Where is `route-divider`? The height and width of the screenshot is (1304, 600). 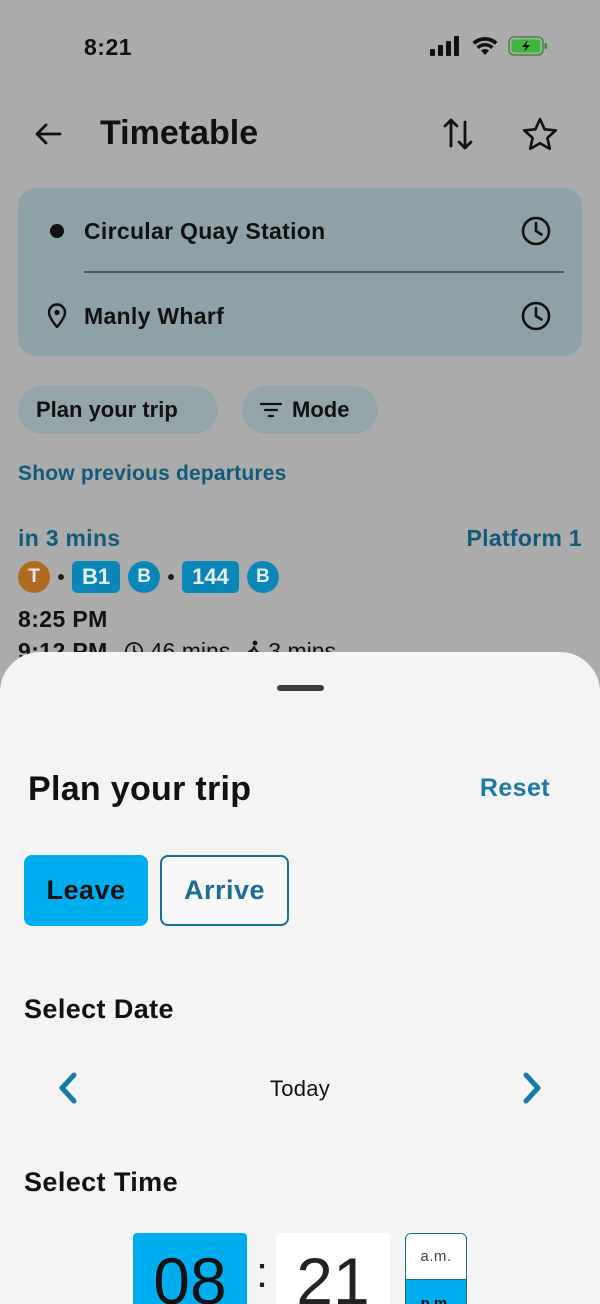 route-divider is located at coordinates (324, 272).